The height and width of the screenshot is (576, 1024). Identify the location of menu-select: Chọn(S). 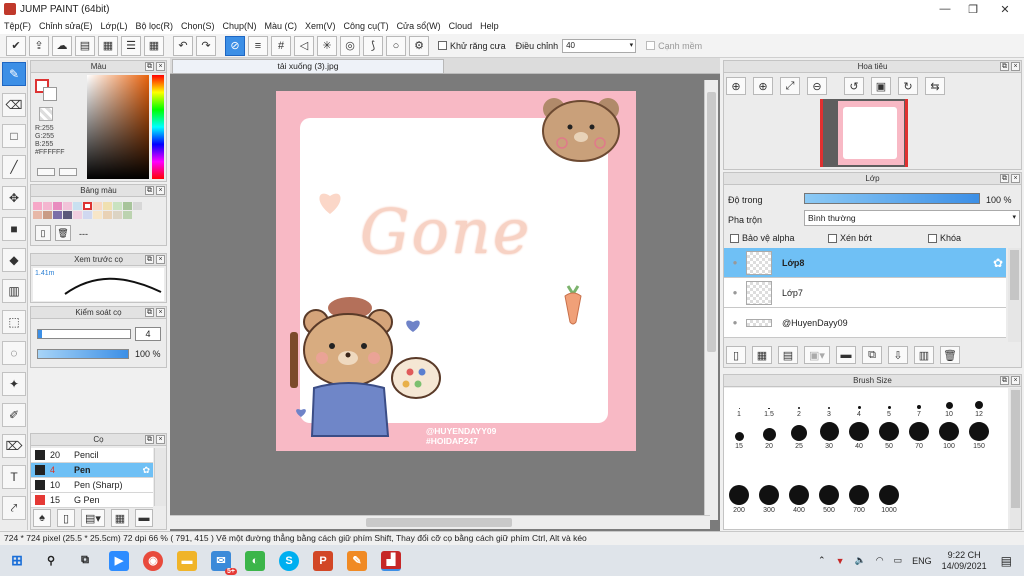
(198, 26).